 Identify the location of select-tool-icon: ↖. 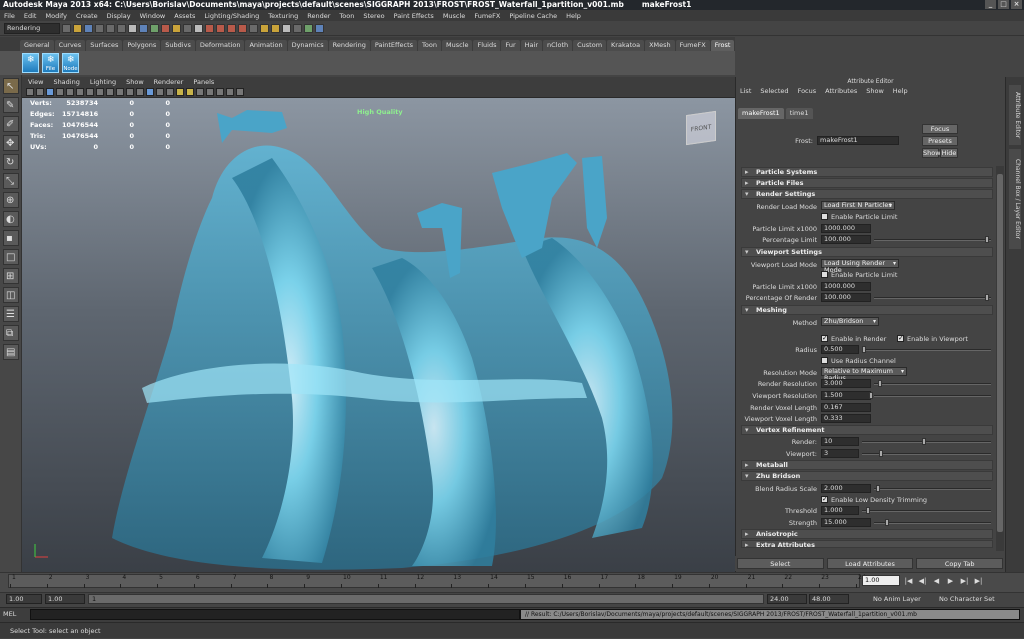
(11, 86).